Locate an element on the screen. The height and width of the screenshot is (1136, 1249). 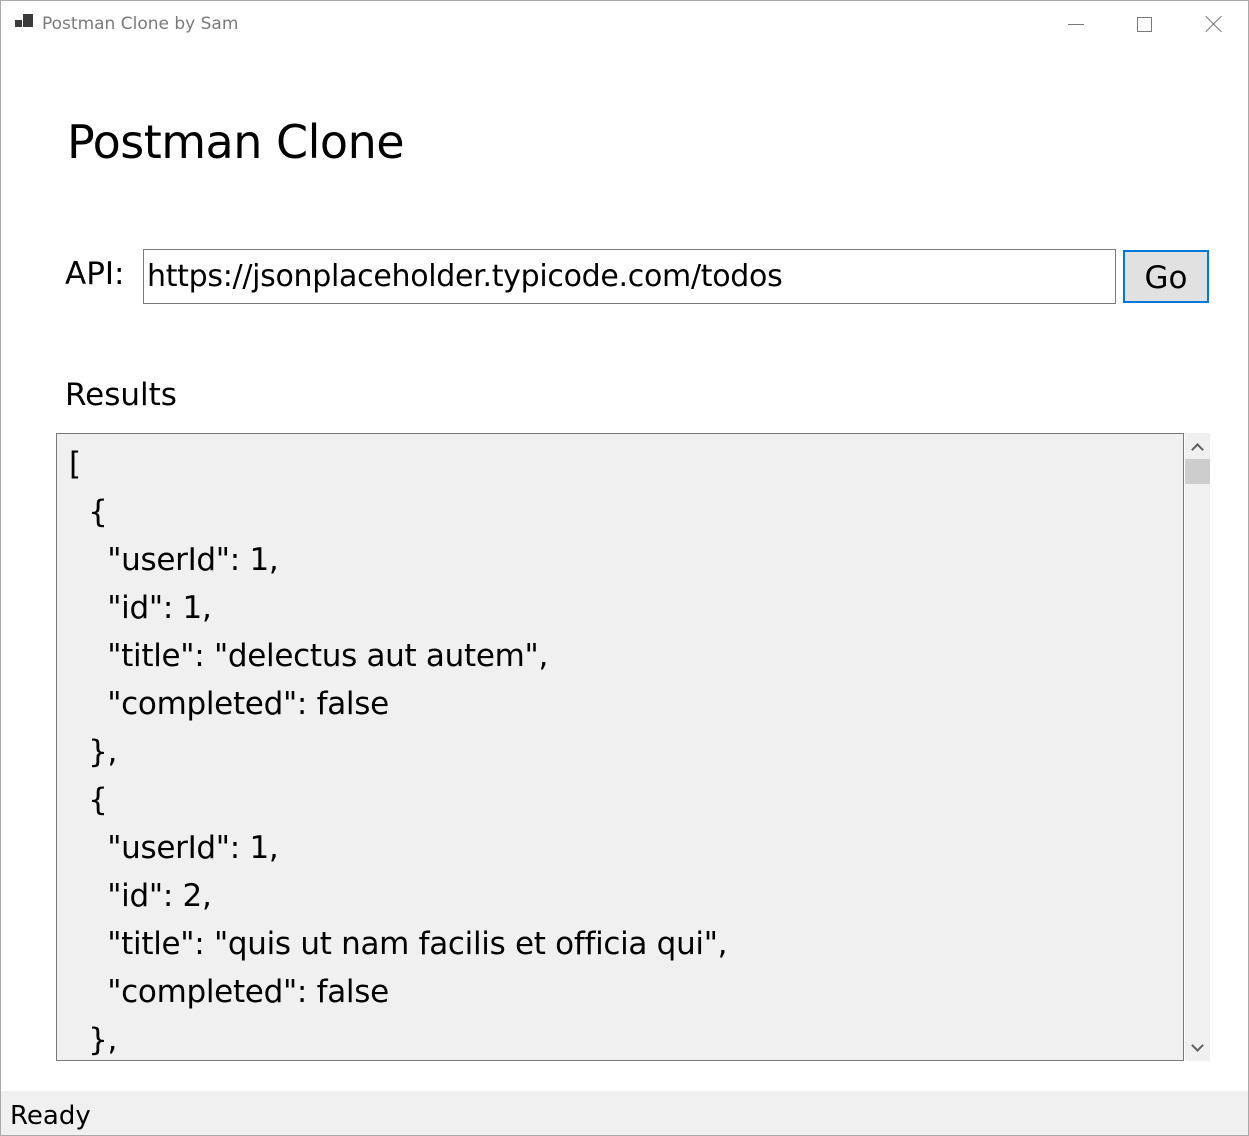
minimize-button is located at coordinates (1076, 24).